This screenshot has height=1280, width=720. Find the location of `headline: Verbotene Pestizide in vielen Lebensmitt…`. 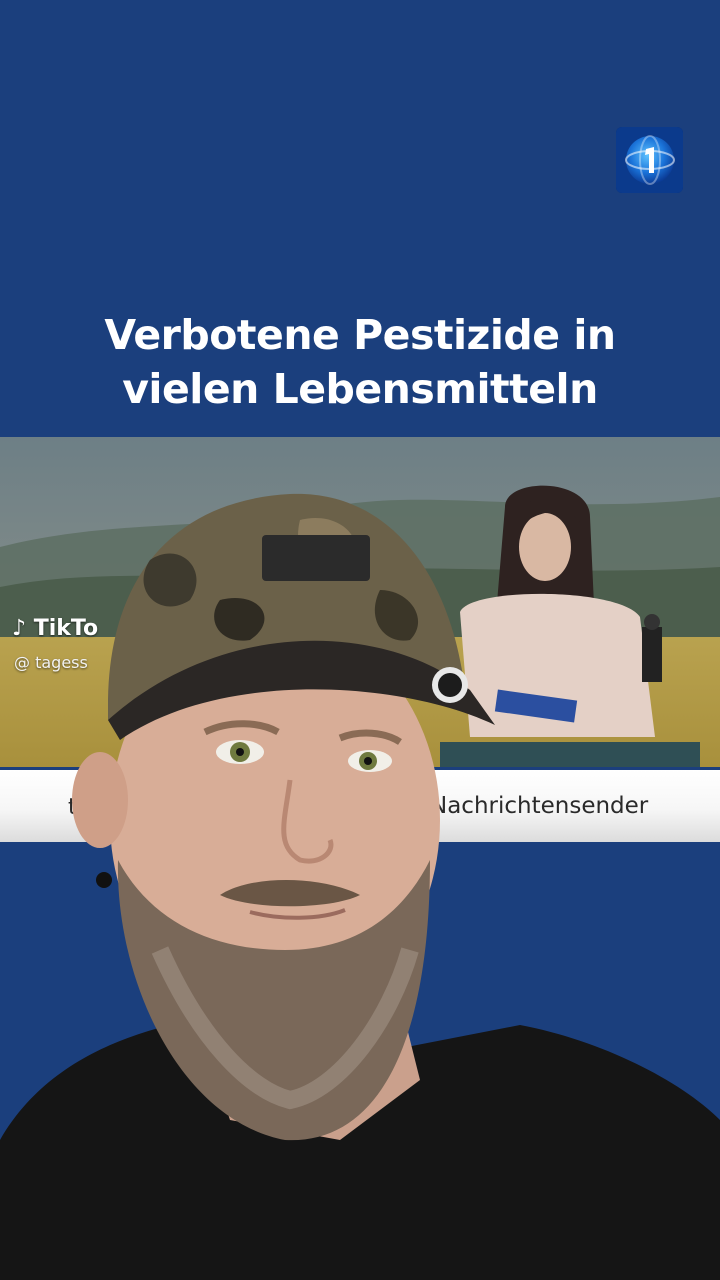

headline: Verbotene Pestizide in vielen Lebensmitt… is located at coordinates (360, 362).